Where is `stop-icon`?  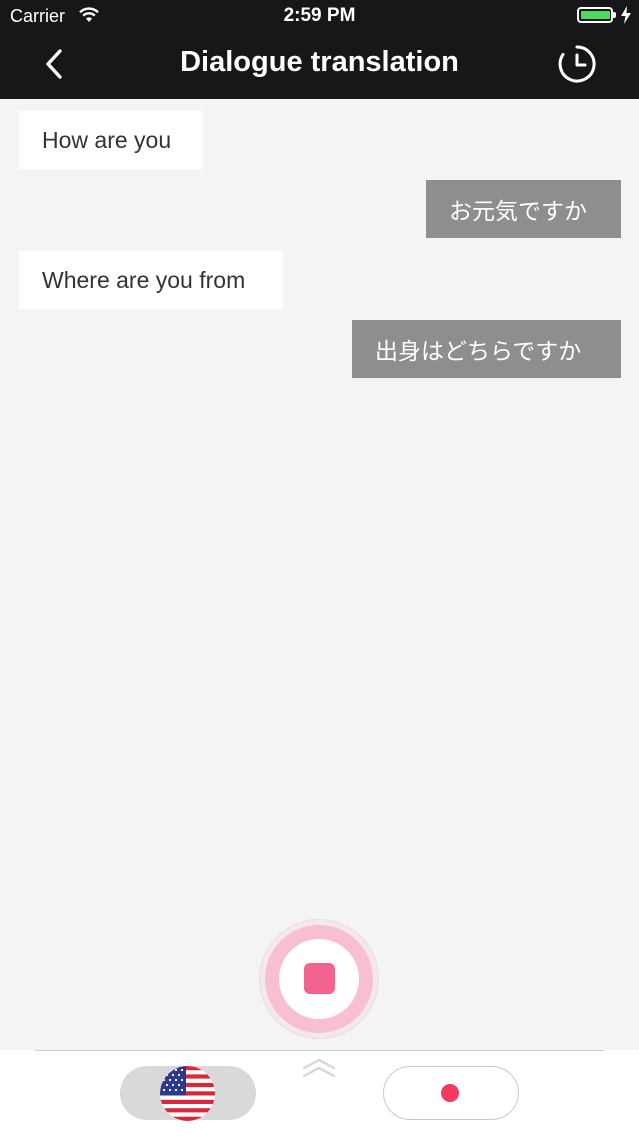
stop-icon is located at coordinates (319, 978).